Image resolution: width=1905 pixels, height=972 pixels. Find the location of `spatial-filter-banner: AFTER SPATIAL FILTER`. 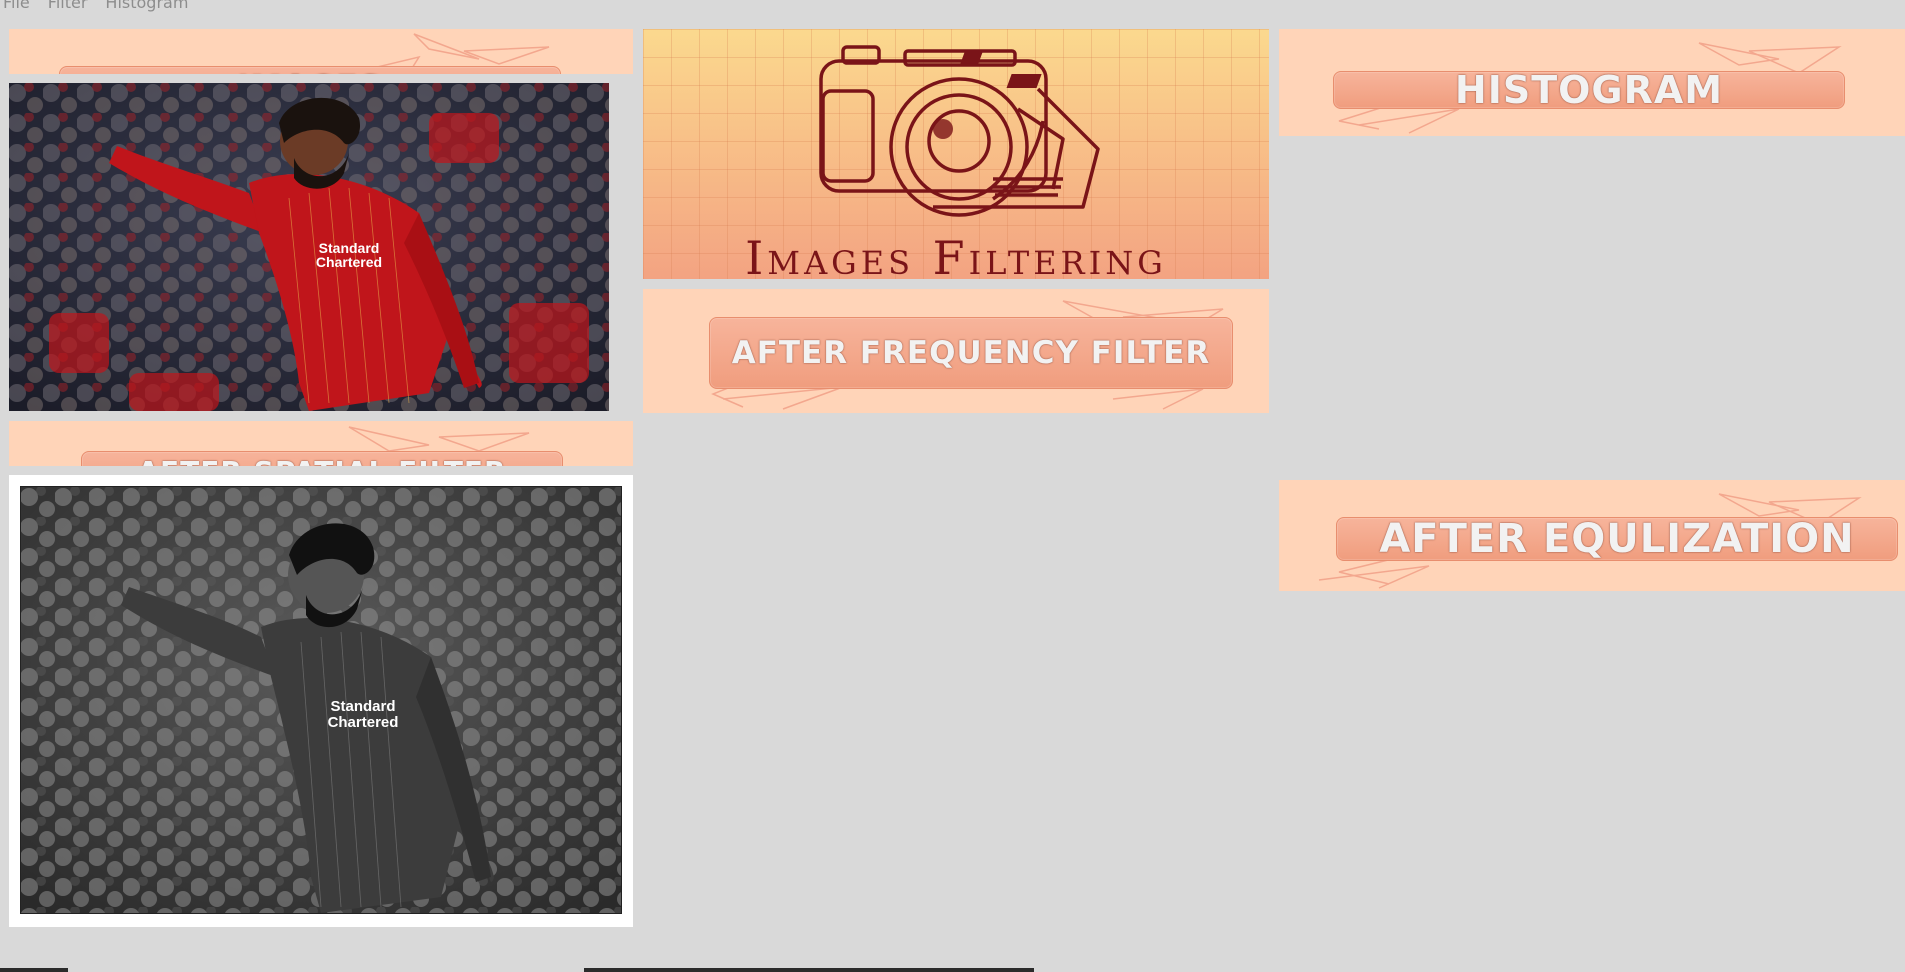

spatial-filter-banner: AFTER SPATIAL FILTER is located at coordinates (321, 443).